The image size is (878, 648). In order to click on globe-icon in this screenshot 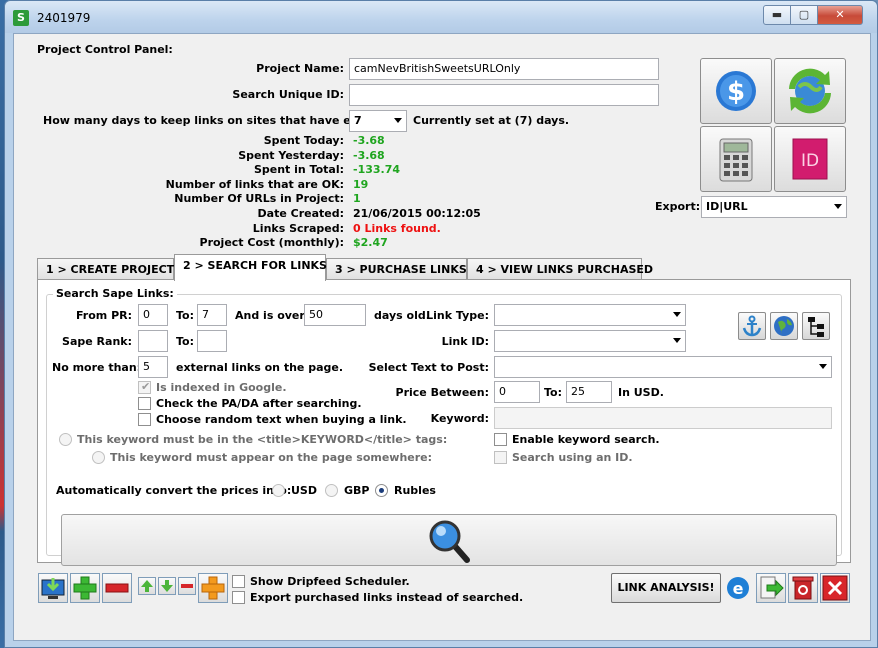, I will do `click(784, 326)`.